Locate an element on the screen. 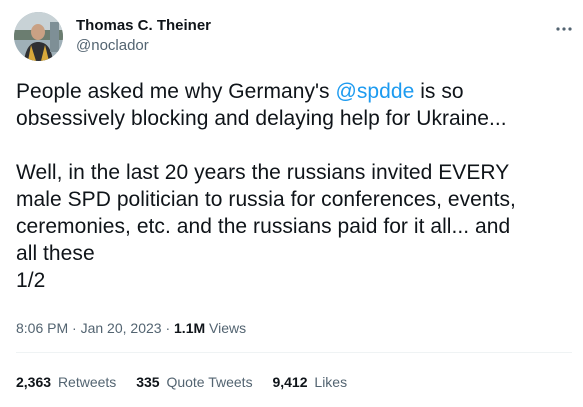 The image size is (583, 407). likes-label: Likes is located at coordinates (331, 382).